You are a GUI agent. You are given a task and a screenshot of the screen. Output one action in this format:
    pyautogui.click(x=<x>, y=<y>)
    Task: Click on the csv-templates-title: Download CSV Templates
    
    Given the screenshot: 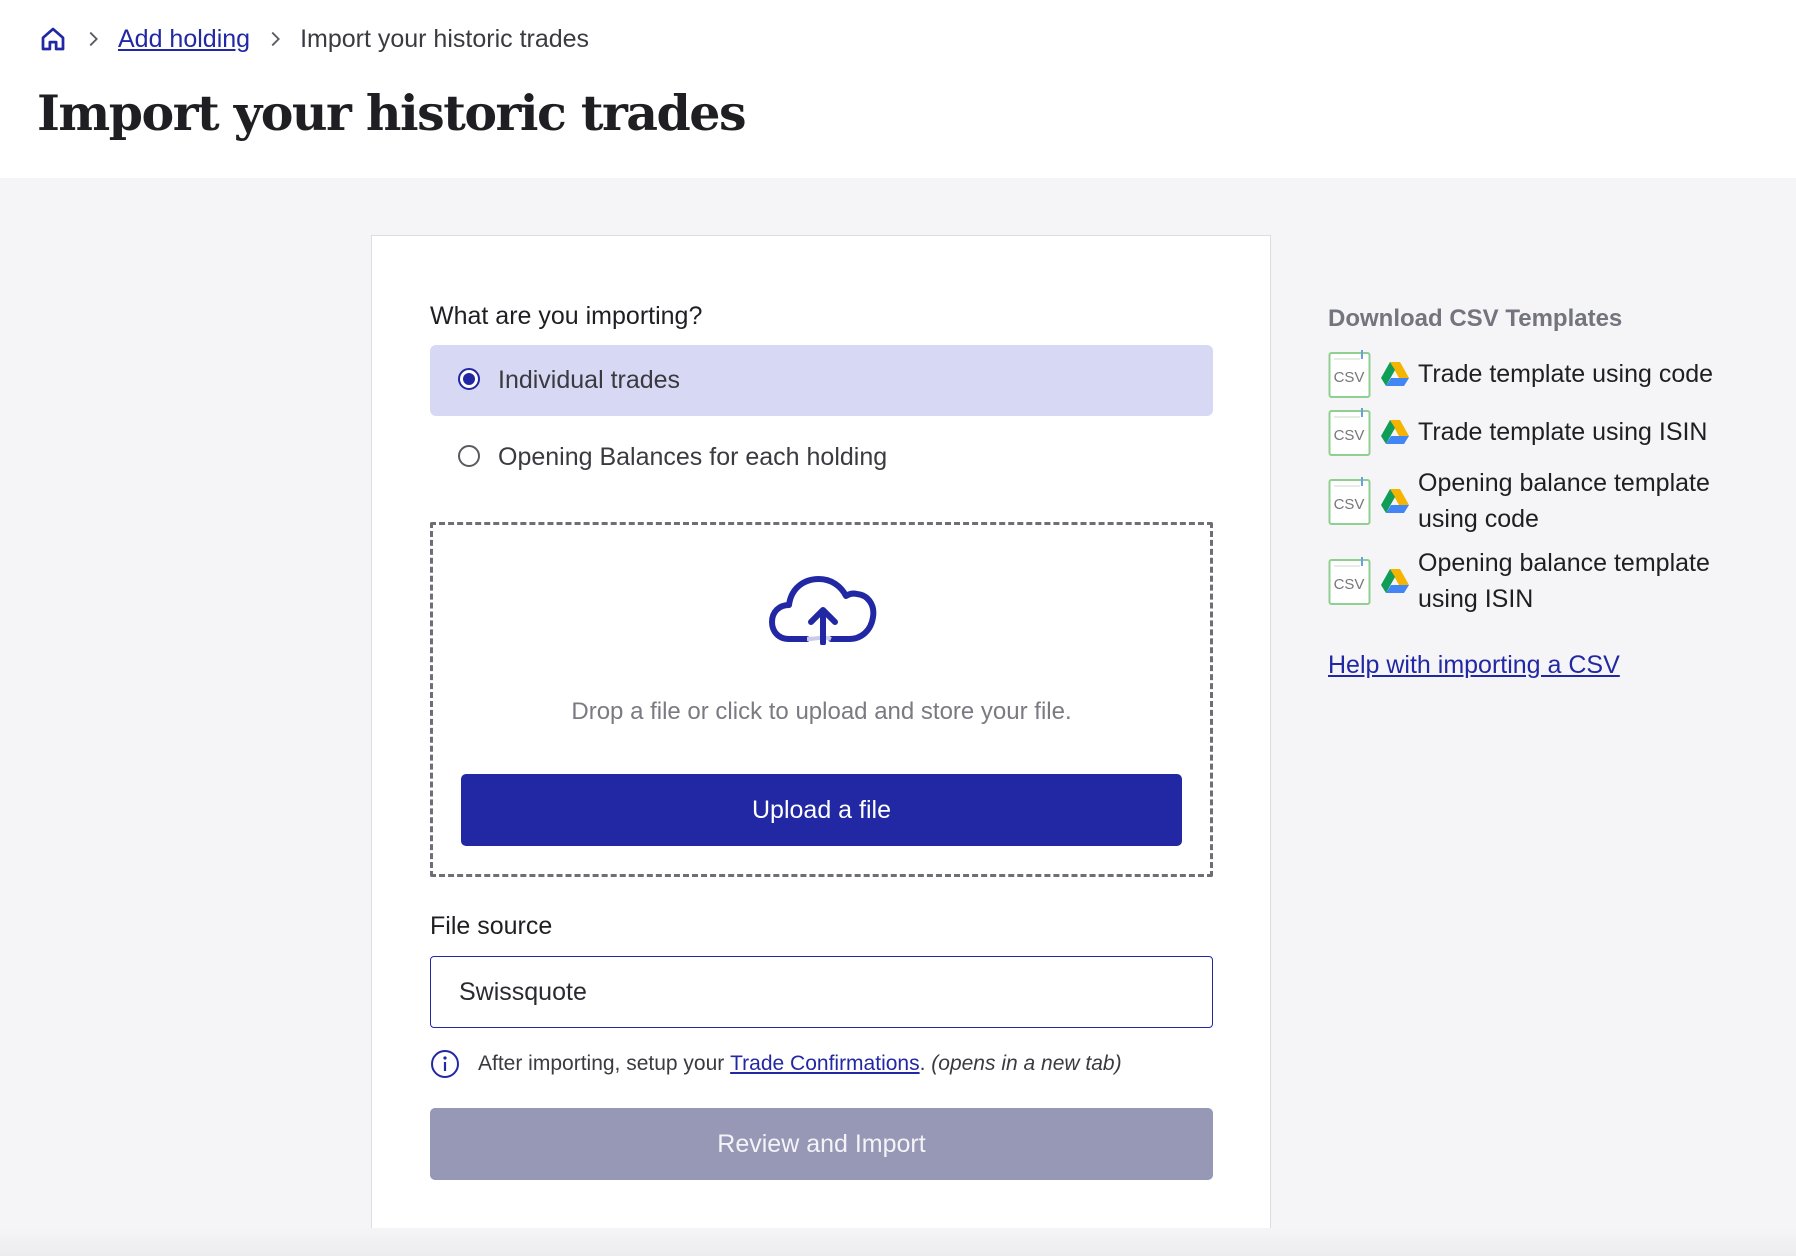 What is the action you would take?
    pyautogui.click(x=1475, y=318)
    